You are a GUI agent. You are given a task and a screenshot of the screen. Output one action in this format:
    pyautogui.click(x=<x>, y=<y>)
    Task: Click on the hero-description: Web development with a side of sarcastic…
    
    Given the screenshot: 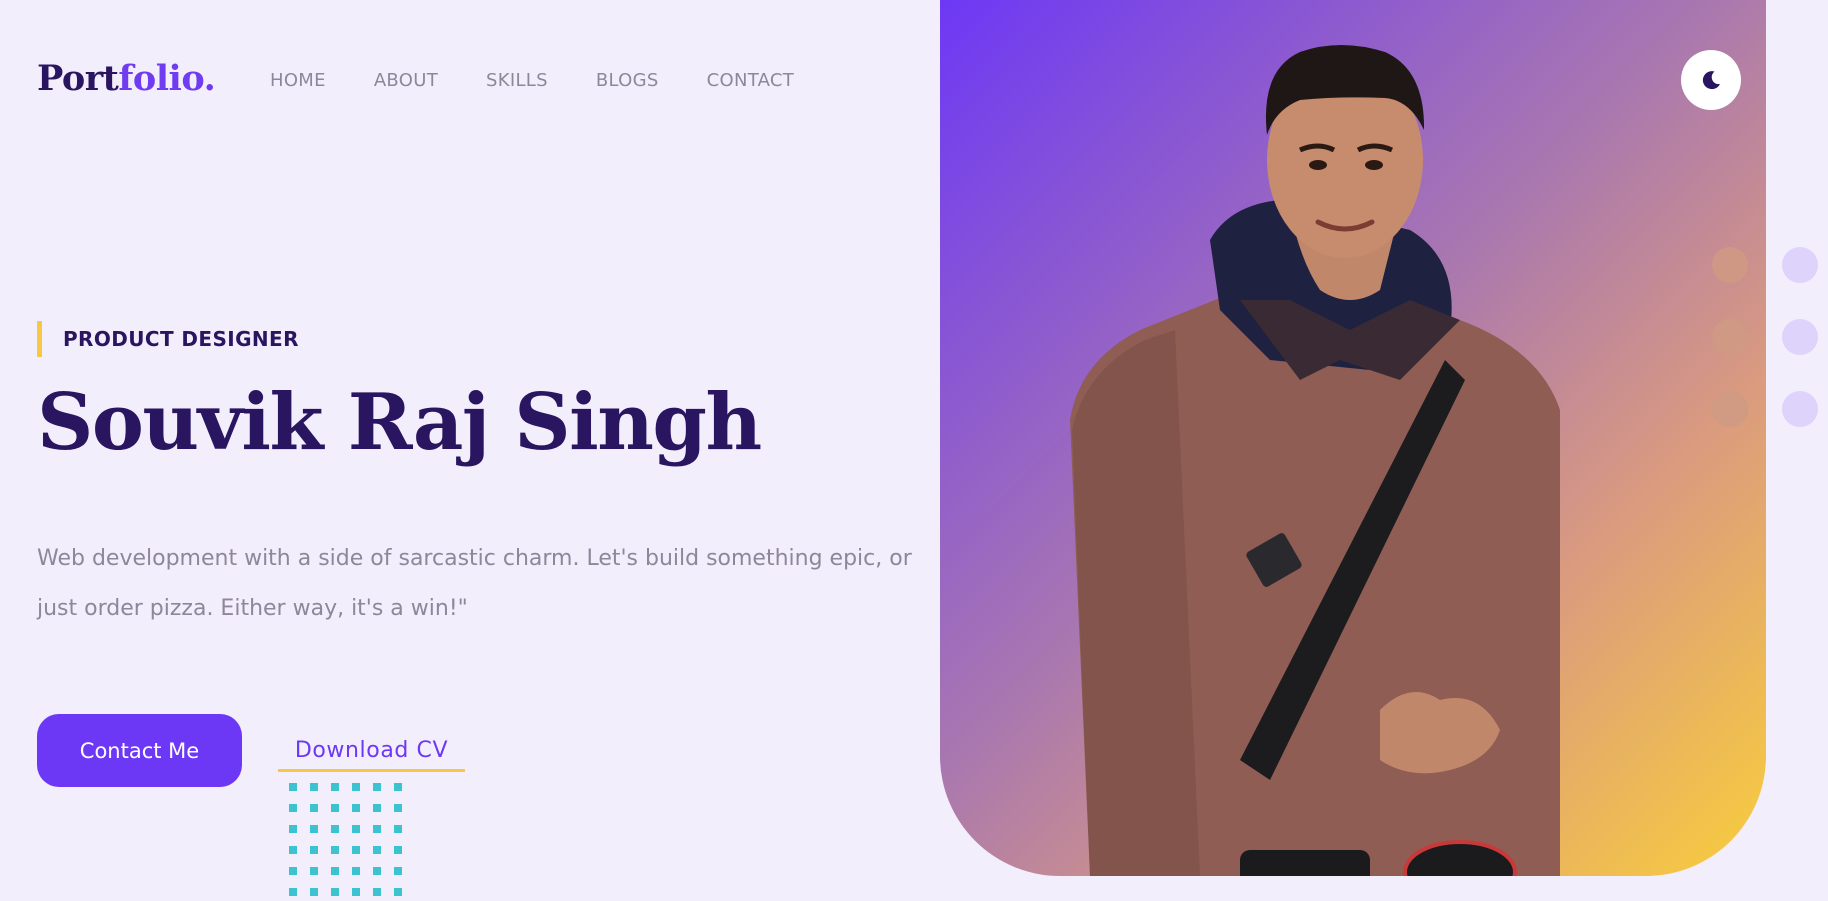 What is the action you would take?
    pyautogui.click(x=474, y=583)
    